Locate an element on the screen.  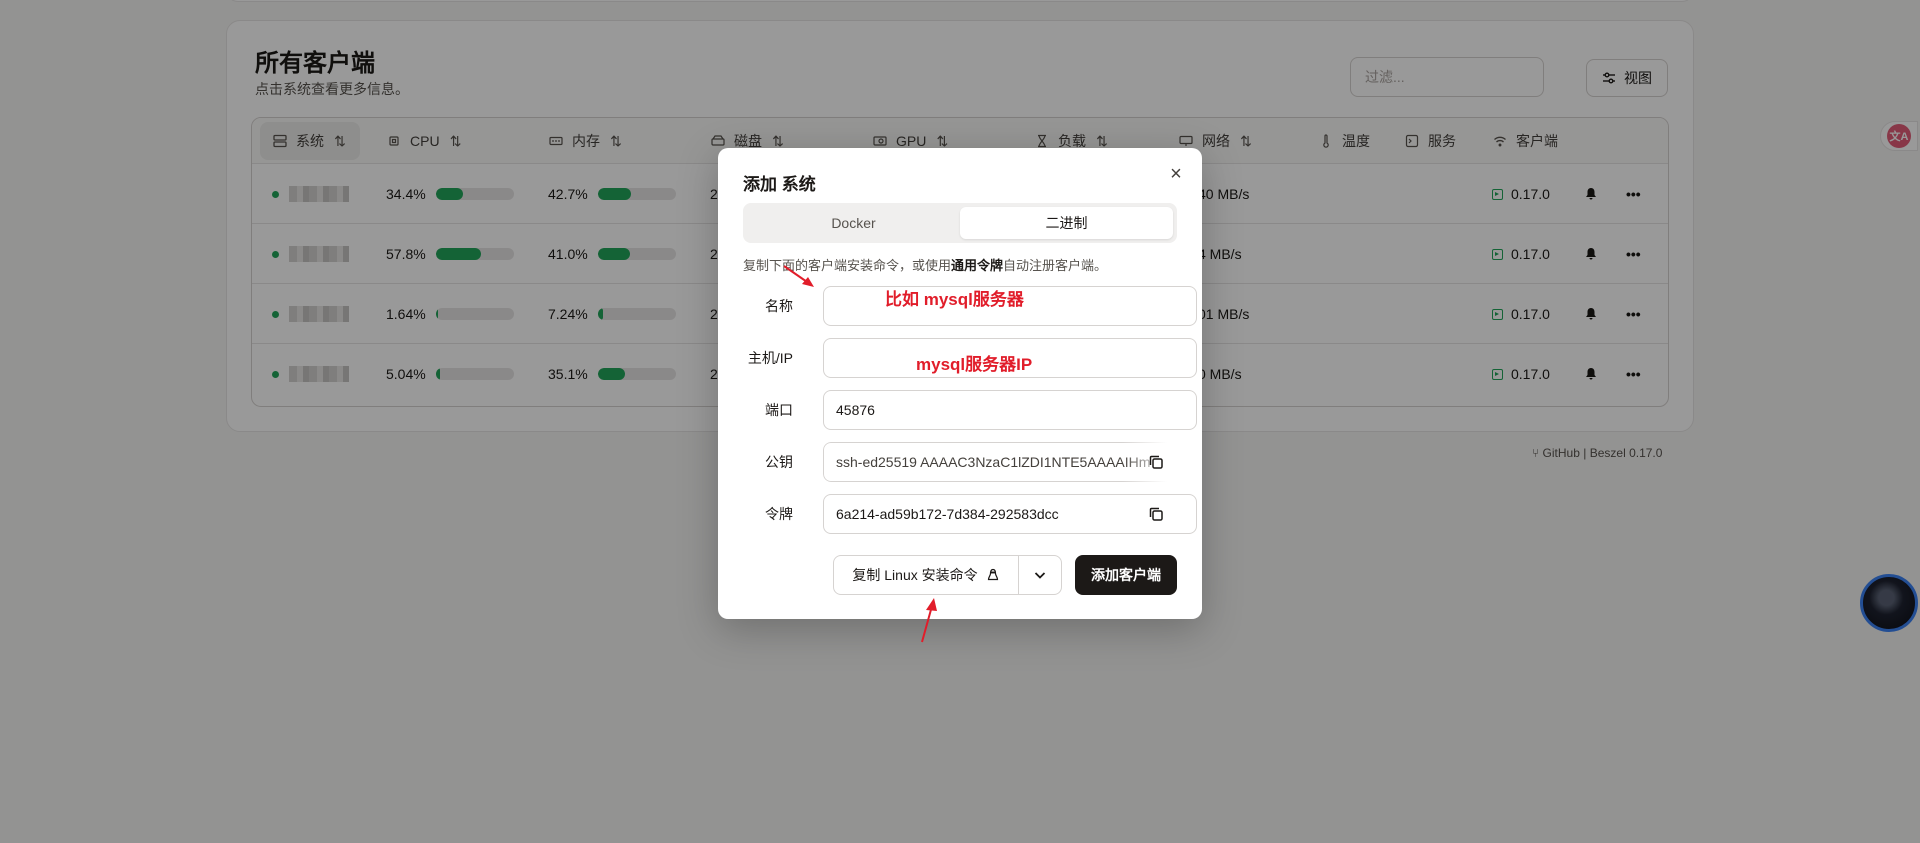
install-options-dropdown is located at coordinates (1040, 575).